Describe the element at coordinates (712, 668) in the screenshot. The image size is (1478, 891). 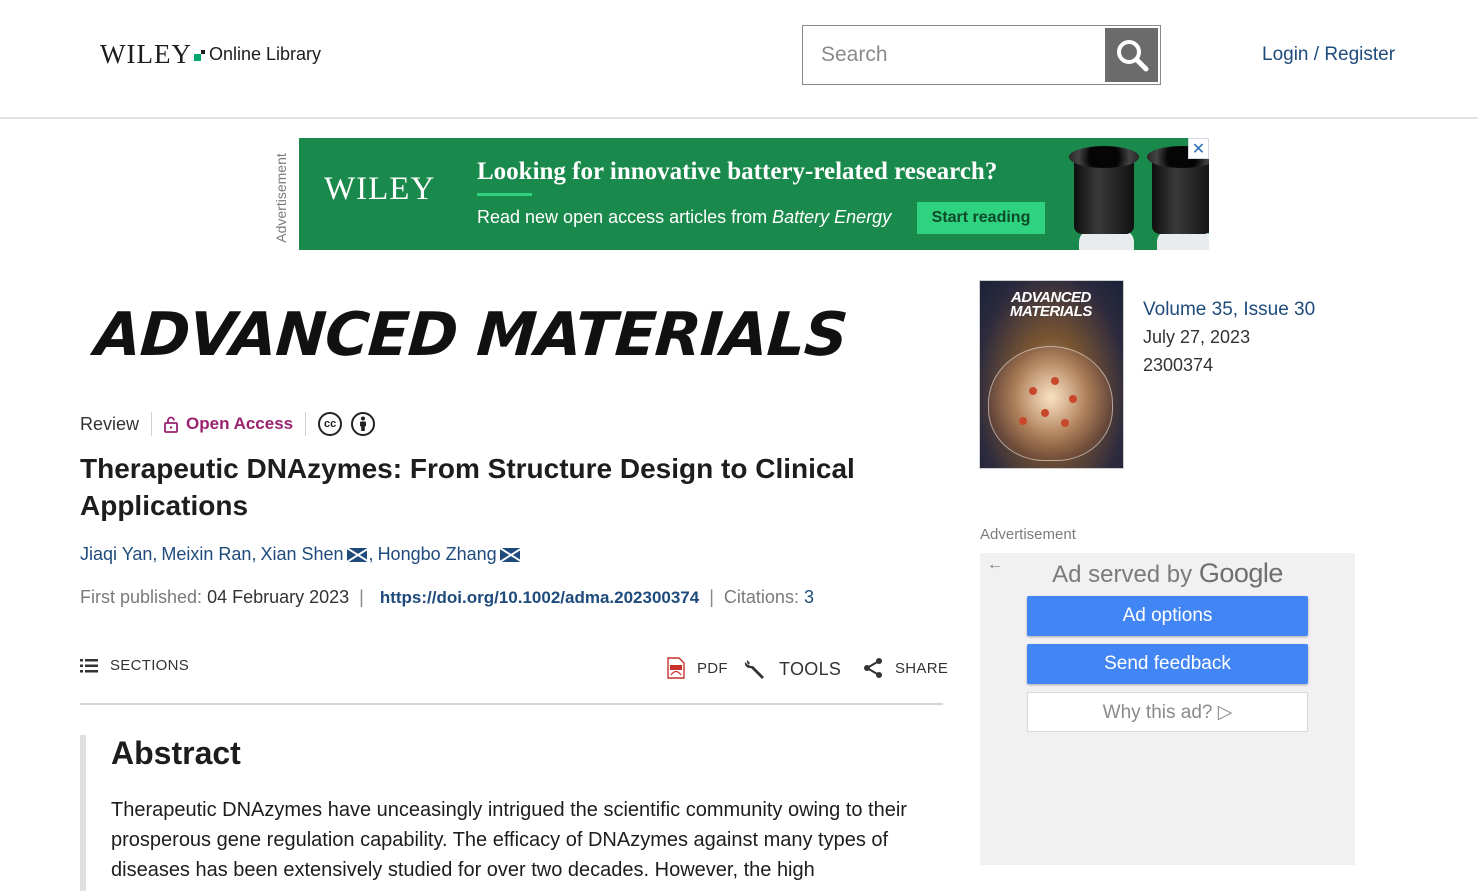
I see `pdf-label: PDF` at that location.